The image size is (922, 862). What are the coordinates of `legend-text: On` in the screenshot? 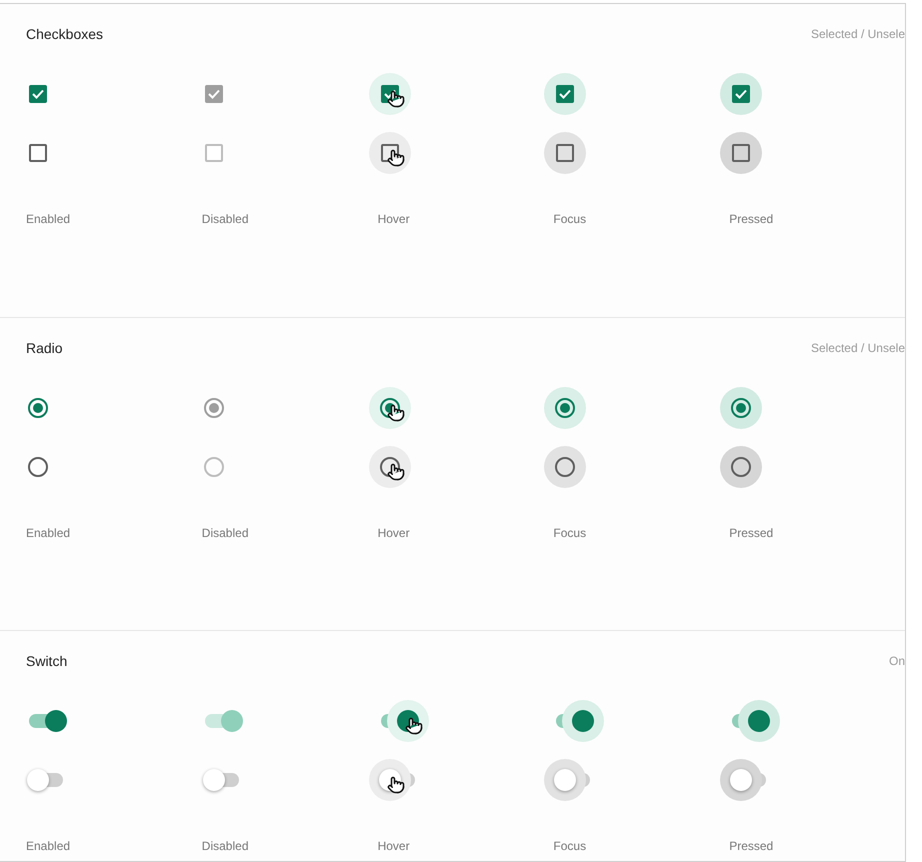 It's located at (896, 661).